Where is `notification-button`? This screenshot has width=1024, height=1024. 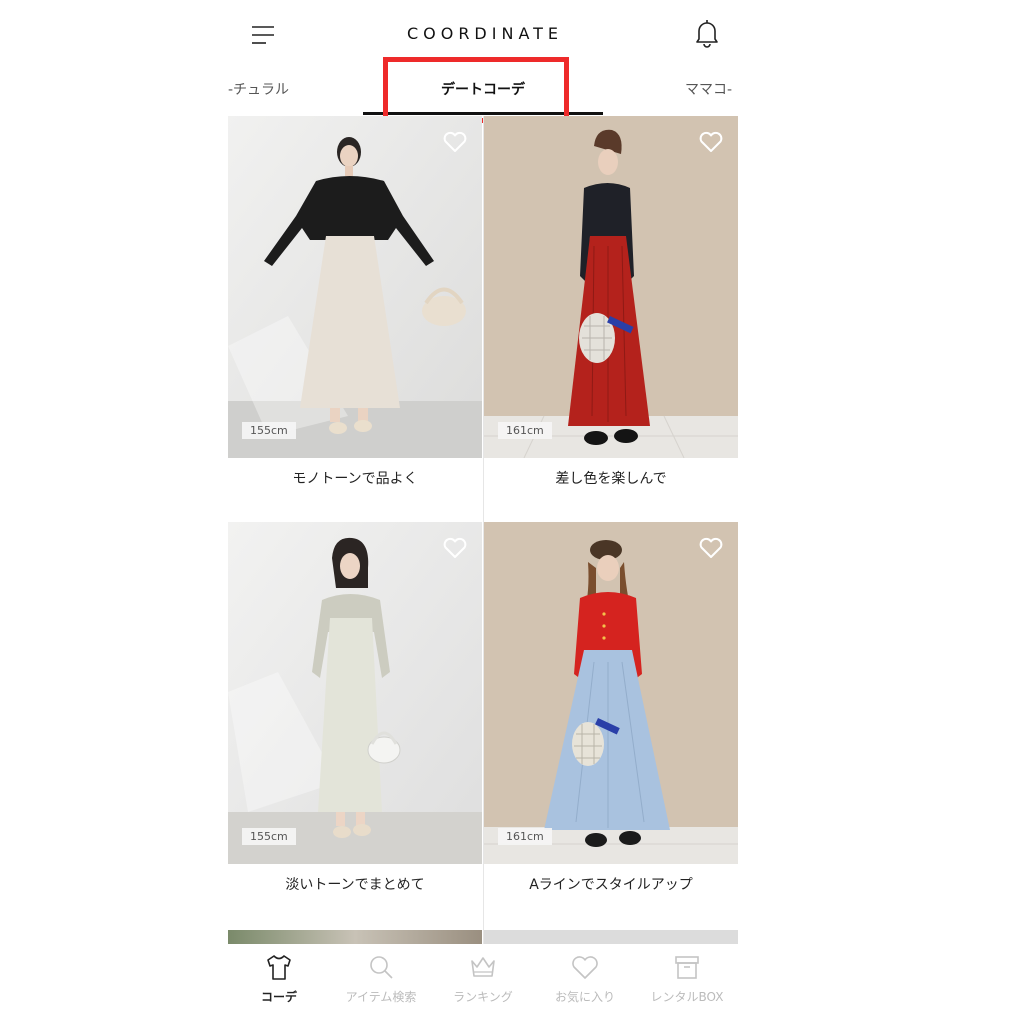 notification-button is located at coordinates (707, 33).